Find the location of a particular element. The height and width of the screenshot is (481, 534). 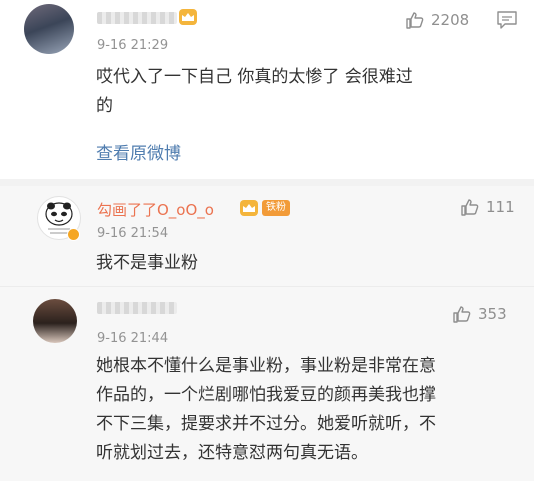

like-button: 353 is located at coordinates (479, 314).